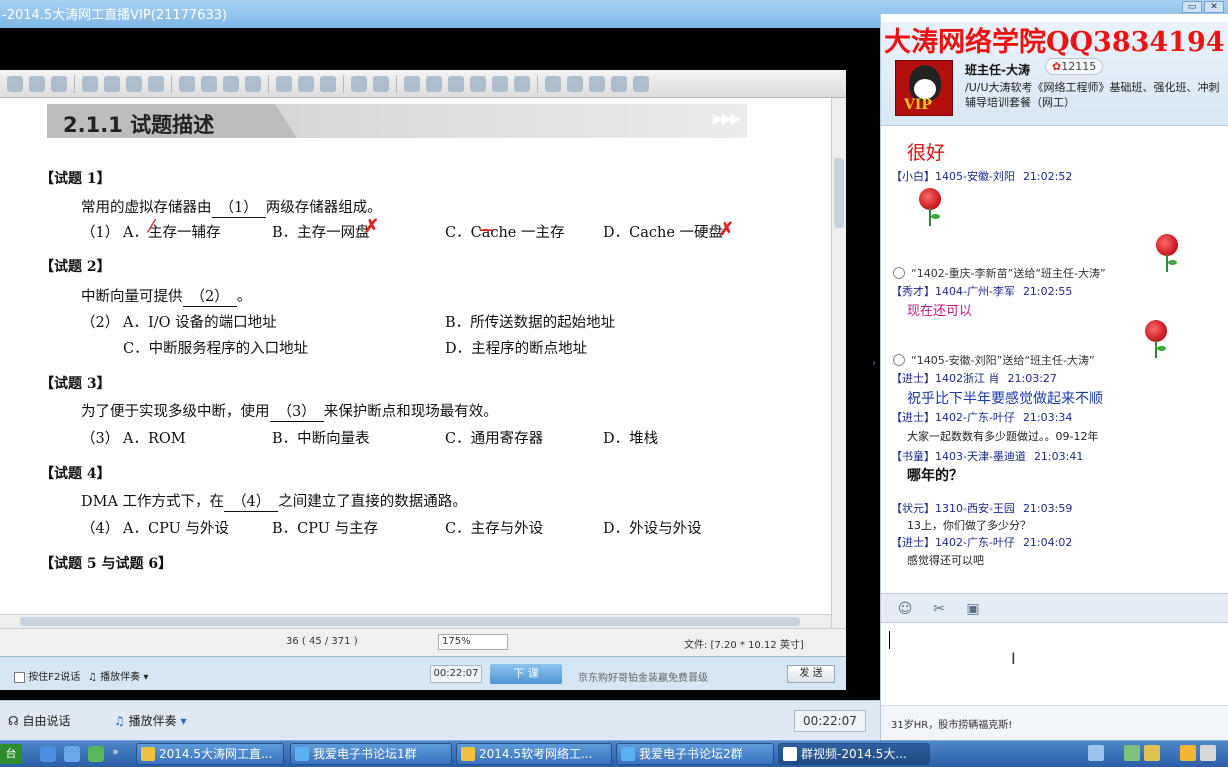  What do you see at coordinates (1132, 753) in the screenshot?
I see `network-icon` at bounding box center [1132, 753].